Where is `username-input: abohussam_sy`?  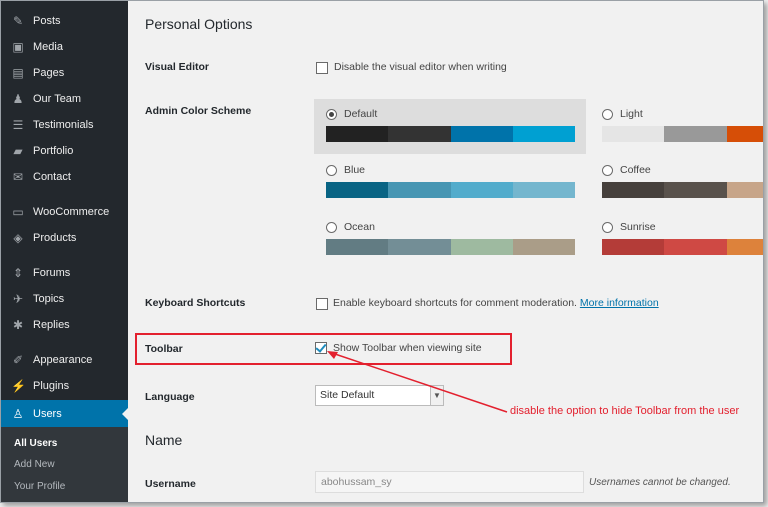 username-input: abohussam_sy is located at coordinates (449, 482).